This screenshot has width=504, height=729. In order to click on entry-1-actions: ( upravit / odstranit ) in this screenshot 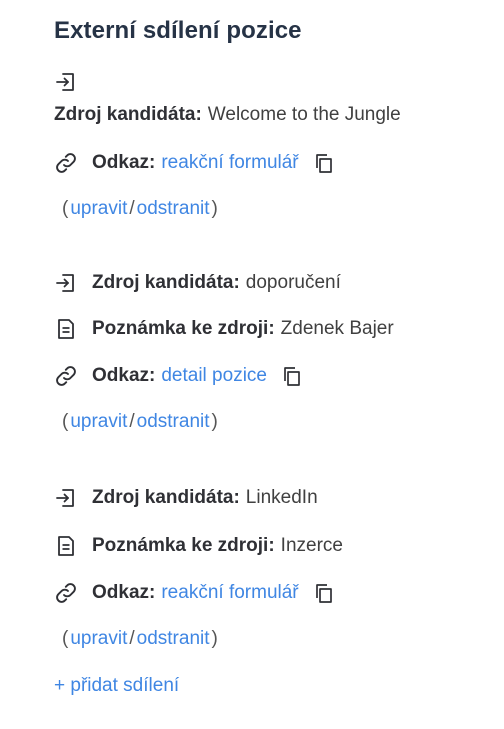, I will do `click(140, 209)`.